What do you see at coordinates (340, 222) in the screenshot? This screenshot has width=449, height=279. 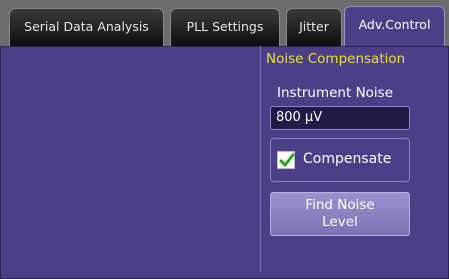 I see `find-noise-level-label-line2: Level` at bounding box center [340, 222].